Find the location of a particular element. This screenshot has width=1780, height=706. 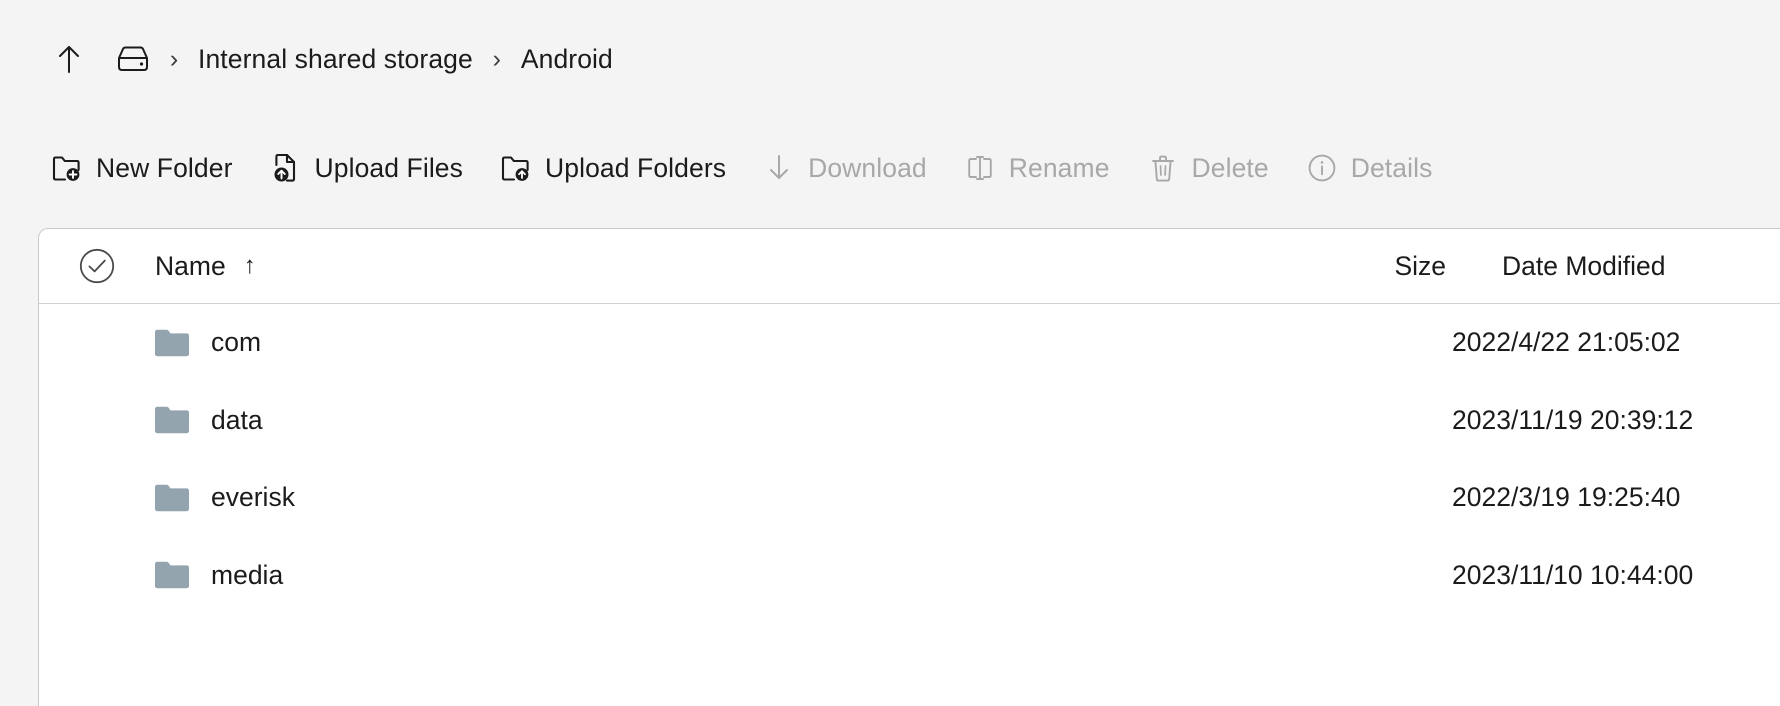

hard-drive-icon is located at coordinates (133, 58).